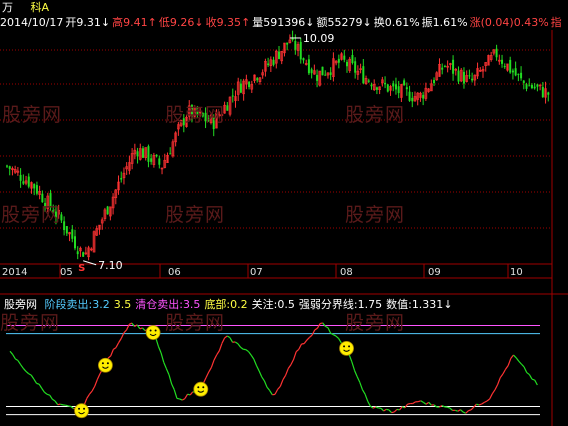 This screenshot has height=426, width=568. What do you see at coordinates (284, 22) in the screenshot?
I see `quote-value: 591396` at bounding box center [284, 22].